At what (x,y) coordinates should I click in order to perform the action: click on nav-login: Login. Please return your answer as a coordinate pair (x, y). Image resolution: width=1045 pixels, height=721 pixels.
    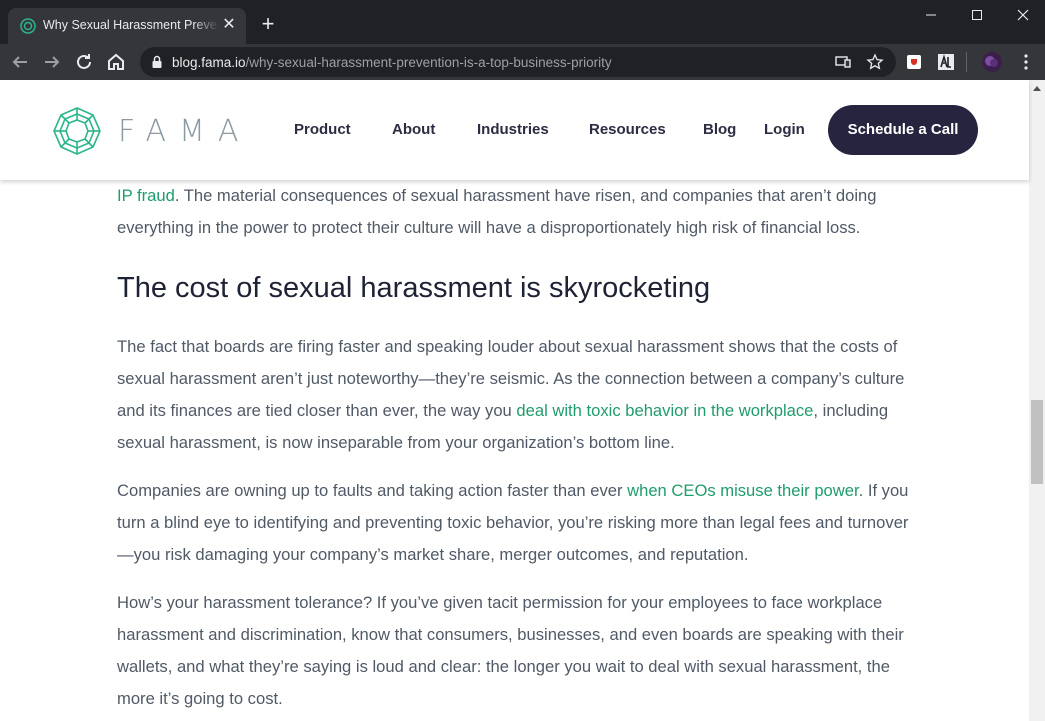
    Looking at the image, I should click on (784, 129).